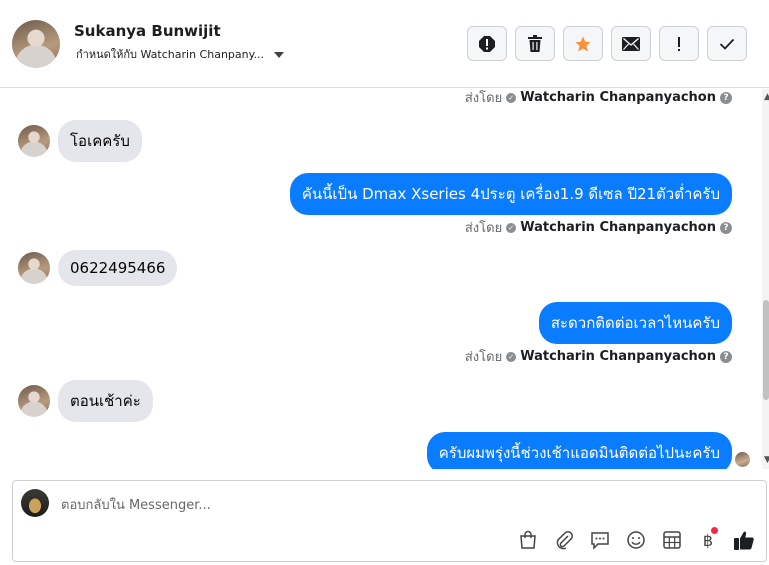 Image resolution: width=769 pixels, height=565 pixels. I want to click on envelope-icon, so click(631, 43).